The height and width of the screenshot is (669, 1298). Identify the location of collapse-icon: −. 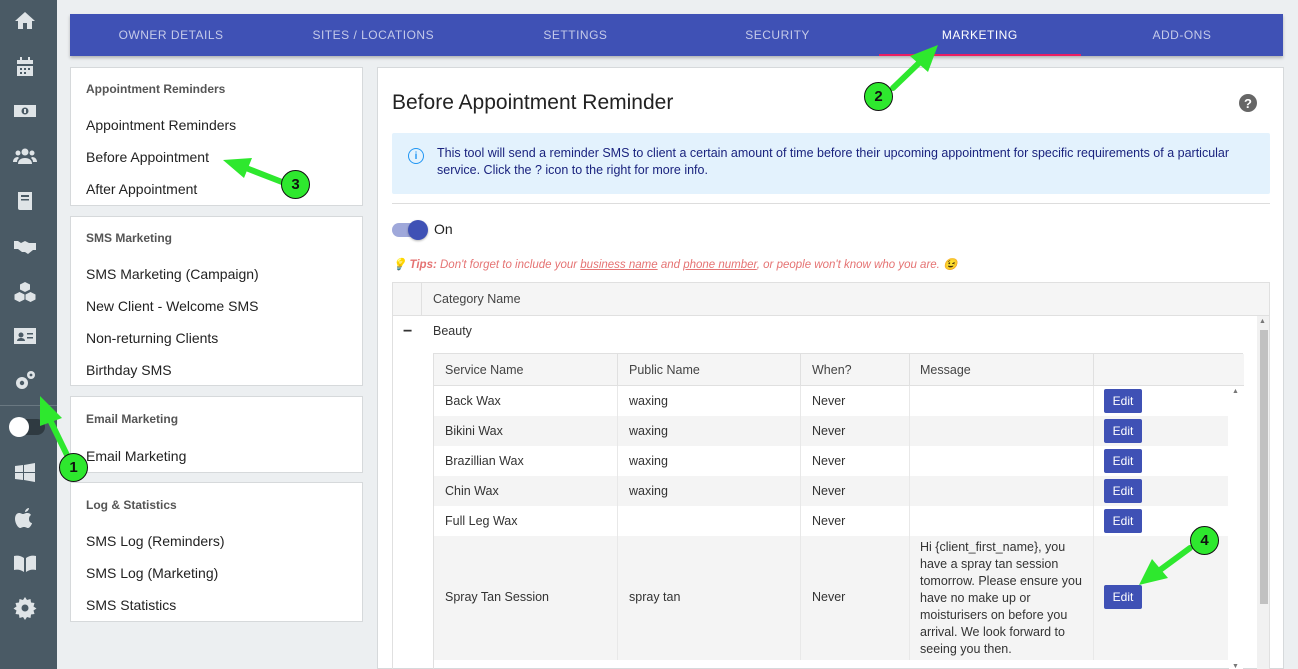
(407, 332).